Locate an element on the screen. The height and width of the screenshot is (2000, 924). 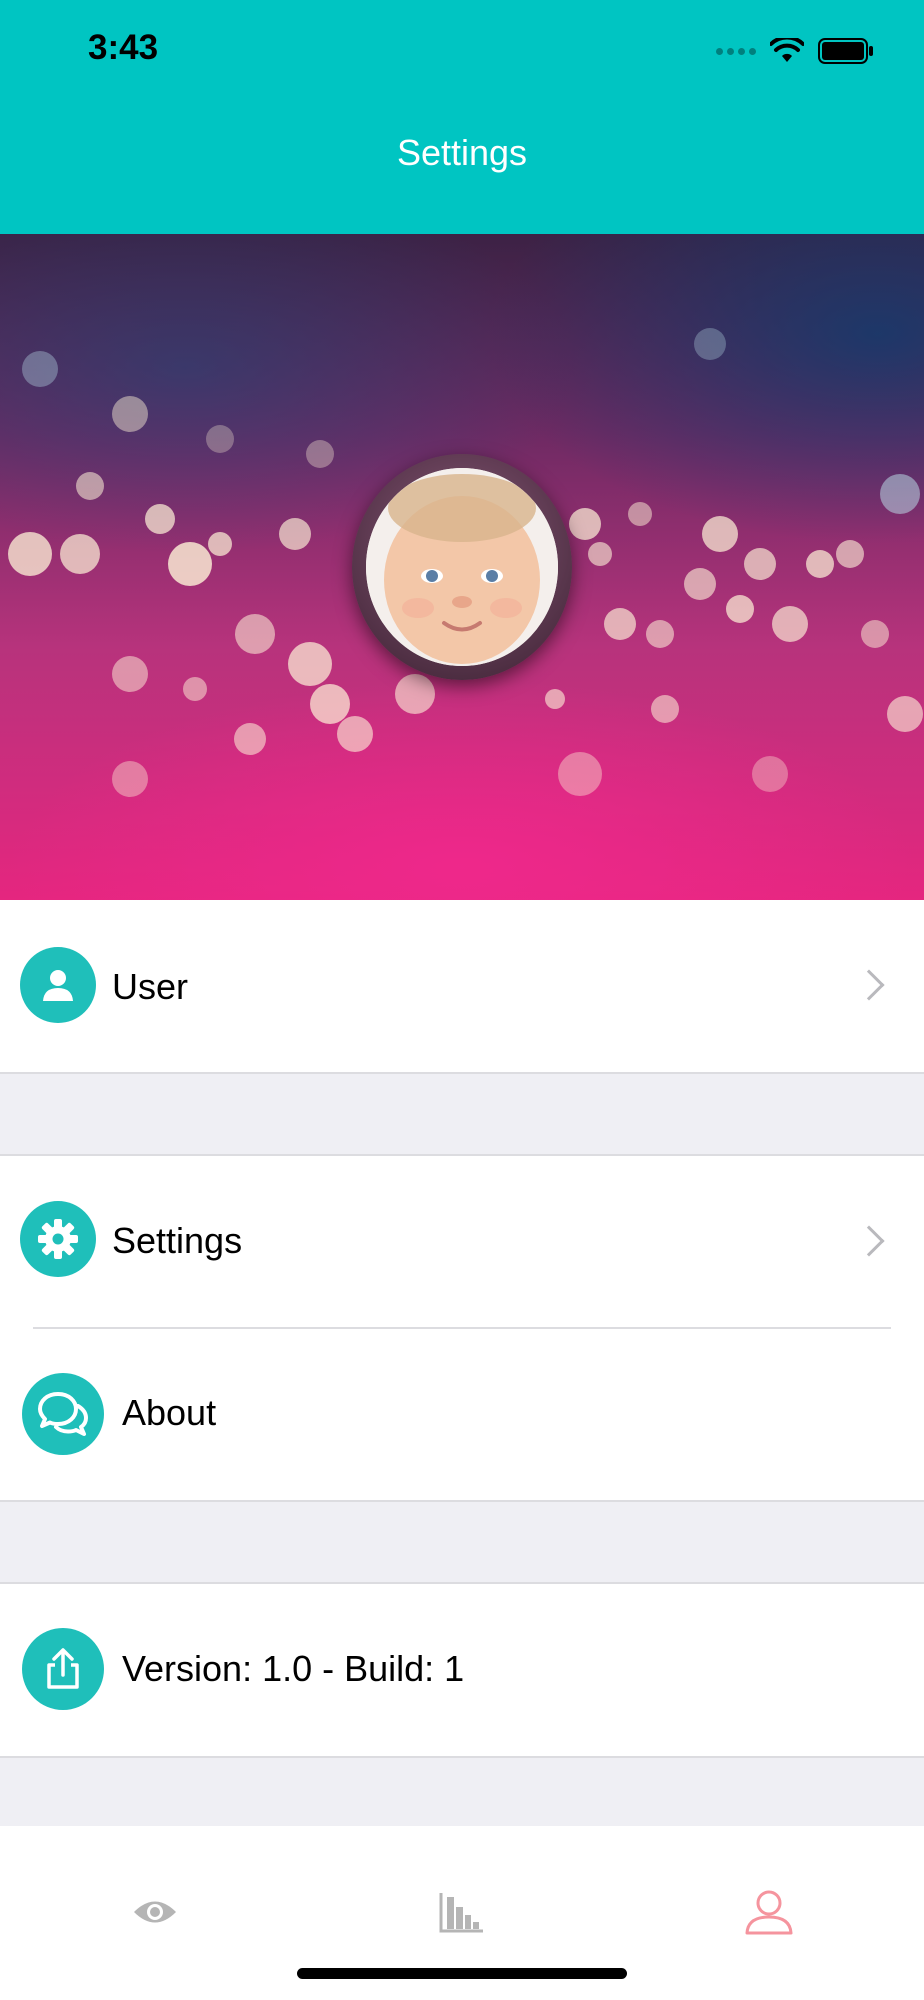
settings-label: Settings is located at coordinates (177, 1240).